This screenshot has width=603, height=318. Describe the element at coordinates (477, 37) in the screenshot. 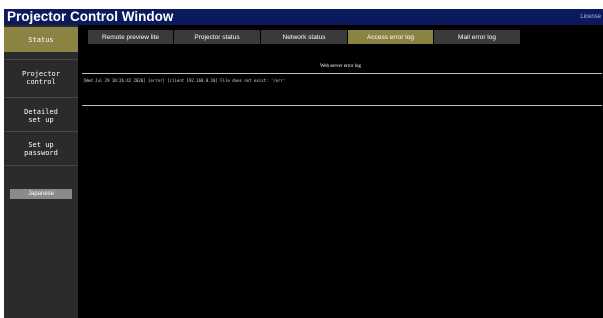

I see `tab-mail-error-log: Mail error log` at that location.